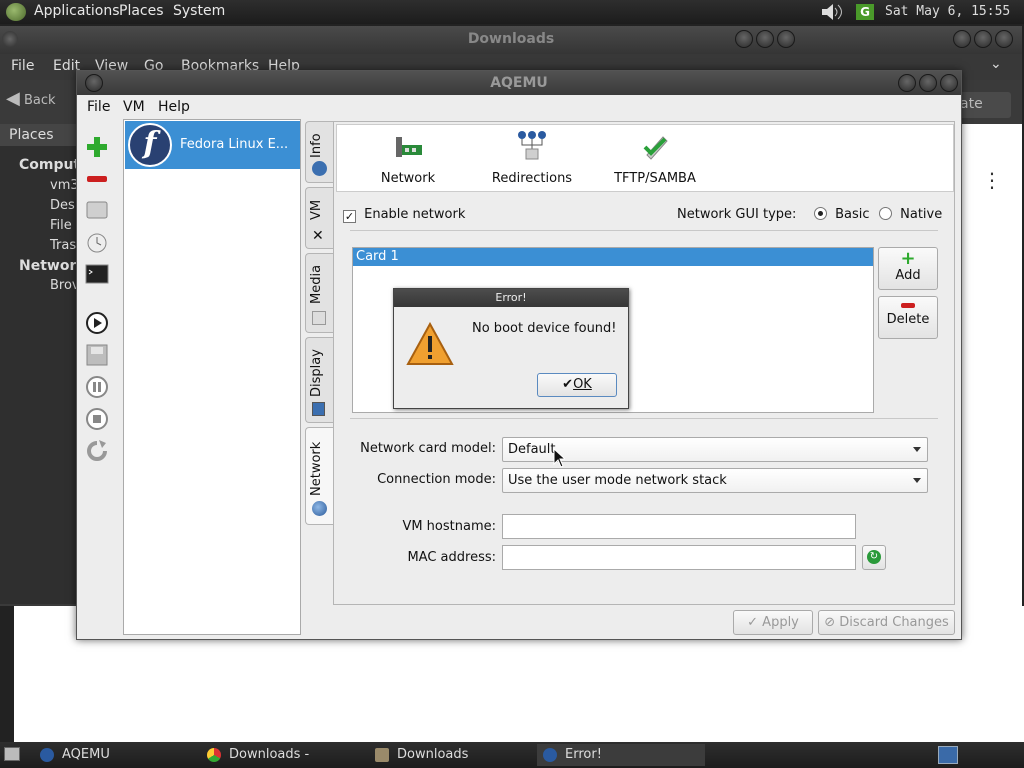 The image size is (1024, 768). Describe the element at coordinates (832, 12) in the screenshot. I see `volume-icon` at that location.